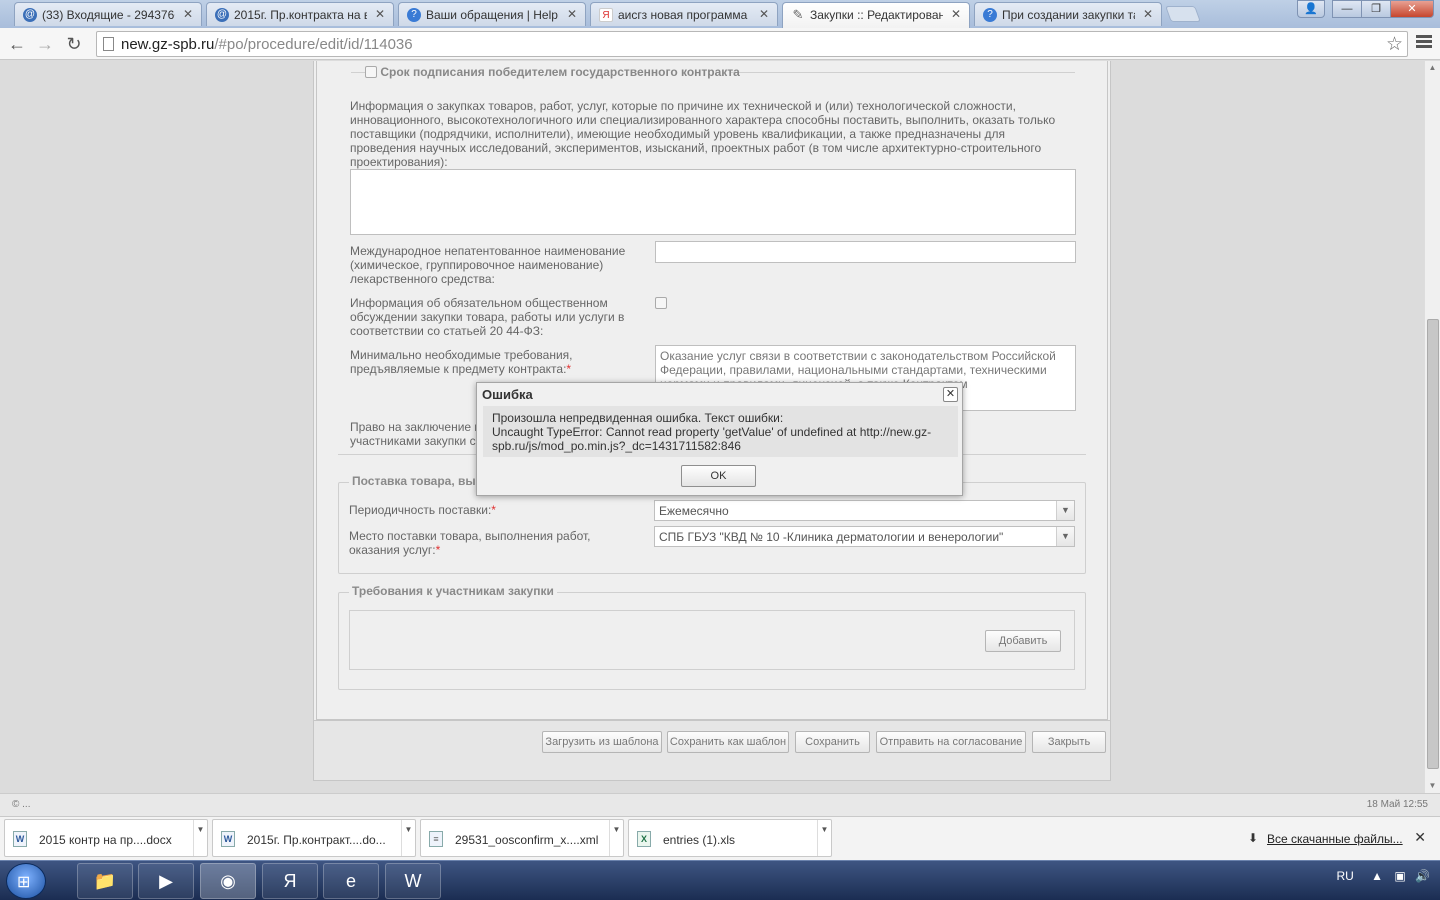 This screenshot has height=900, width=1440. What do you see at coordinates (1394, 44) in the screenshot?
I see `bookmark-star-icon: ☆` at bounding box center [1394, 44].